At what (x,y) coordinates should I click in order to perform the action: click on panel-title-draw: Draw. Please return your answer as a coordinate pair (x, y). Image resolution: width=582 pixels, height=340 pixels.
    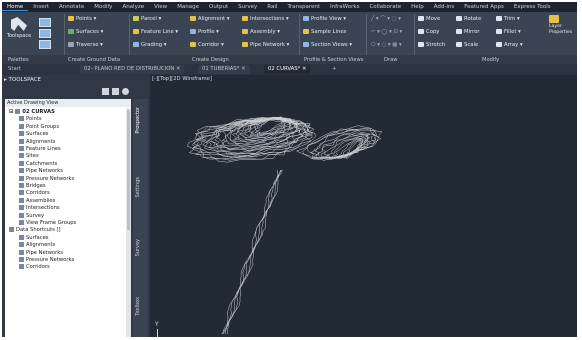
    Looking at the image, I should click on (391, 60).